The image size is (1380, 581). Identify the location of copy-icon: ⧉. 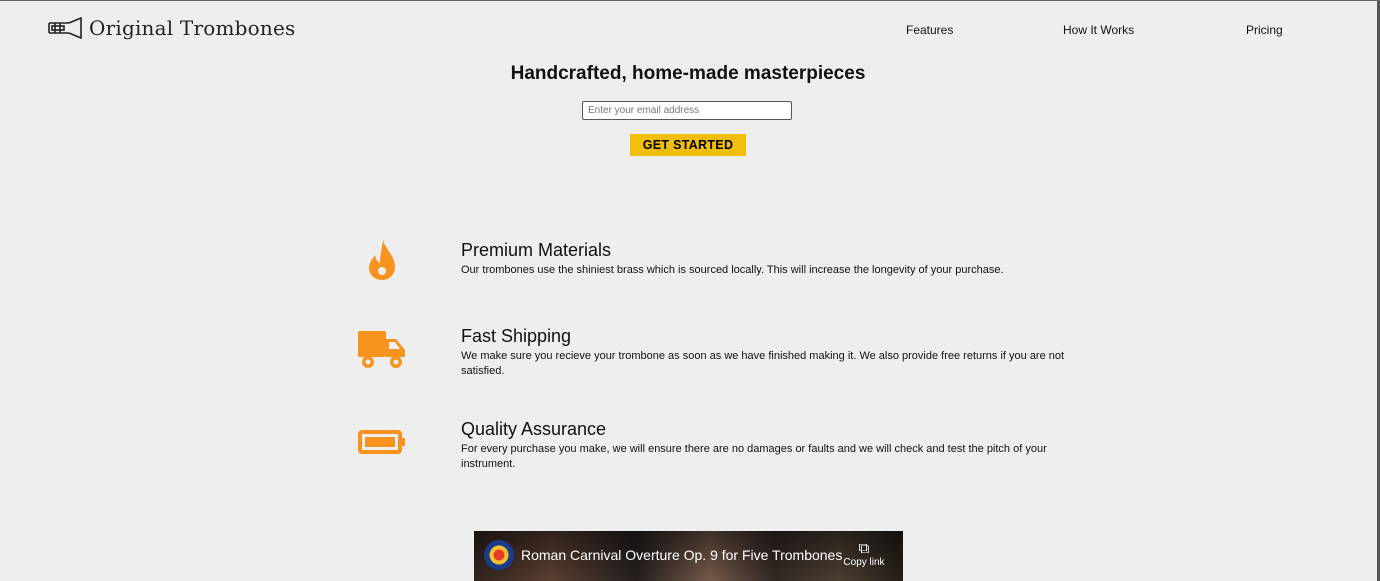
(864, 548).